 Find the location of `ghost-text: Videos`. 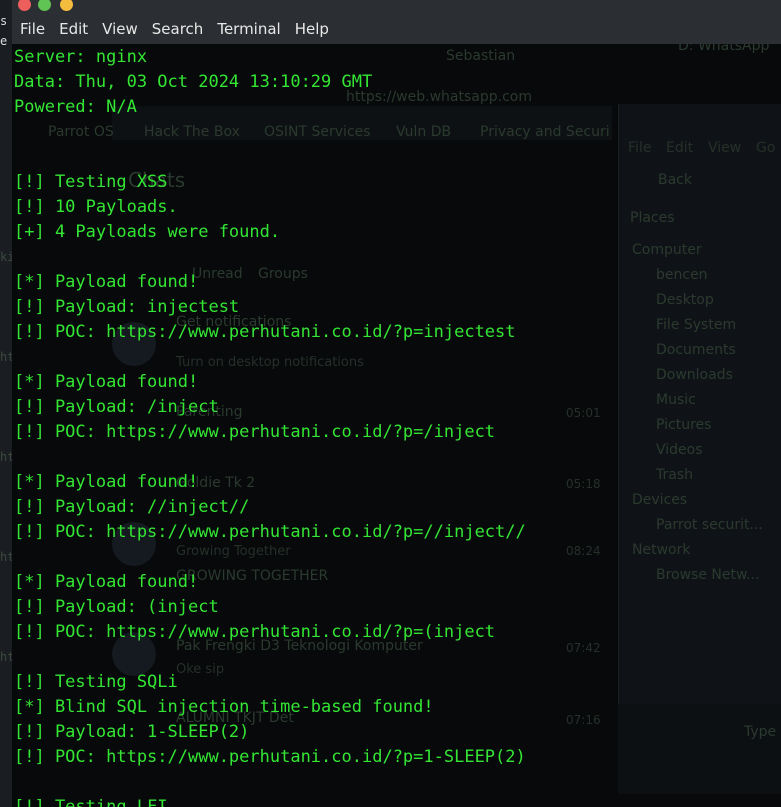

ghost-text: Videos is located at coordinates (679, 450).